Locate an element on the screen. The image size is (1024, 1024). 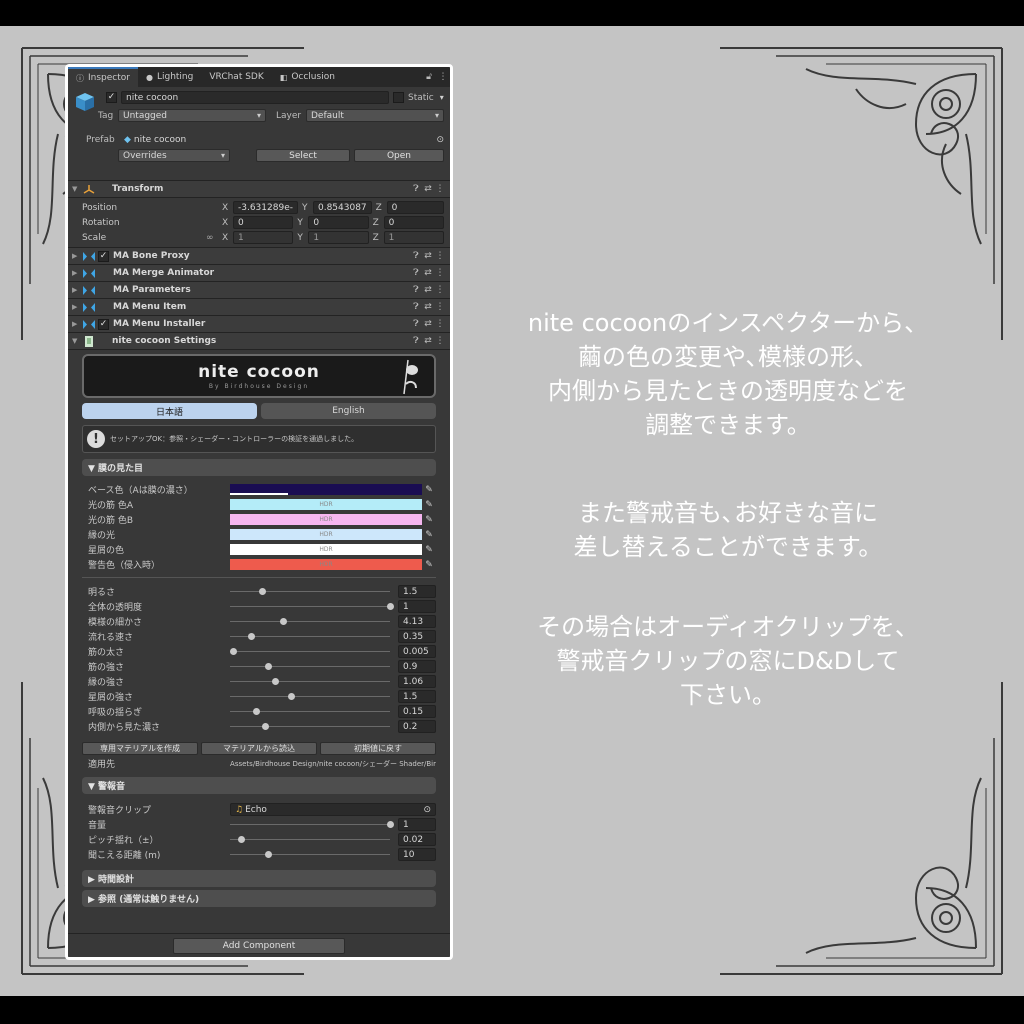
language-button-japanese: 日本語 is located at coordinates (169, 411).